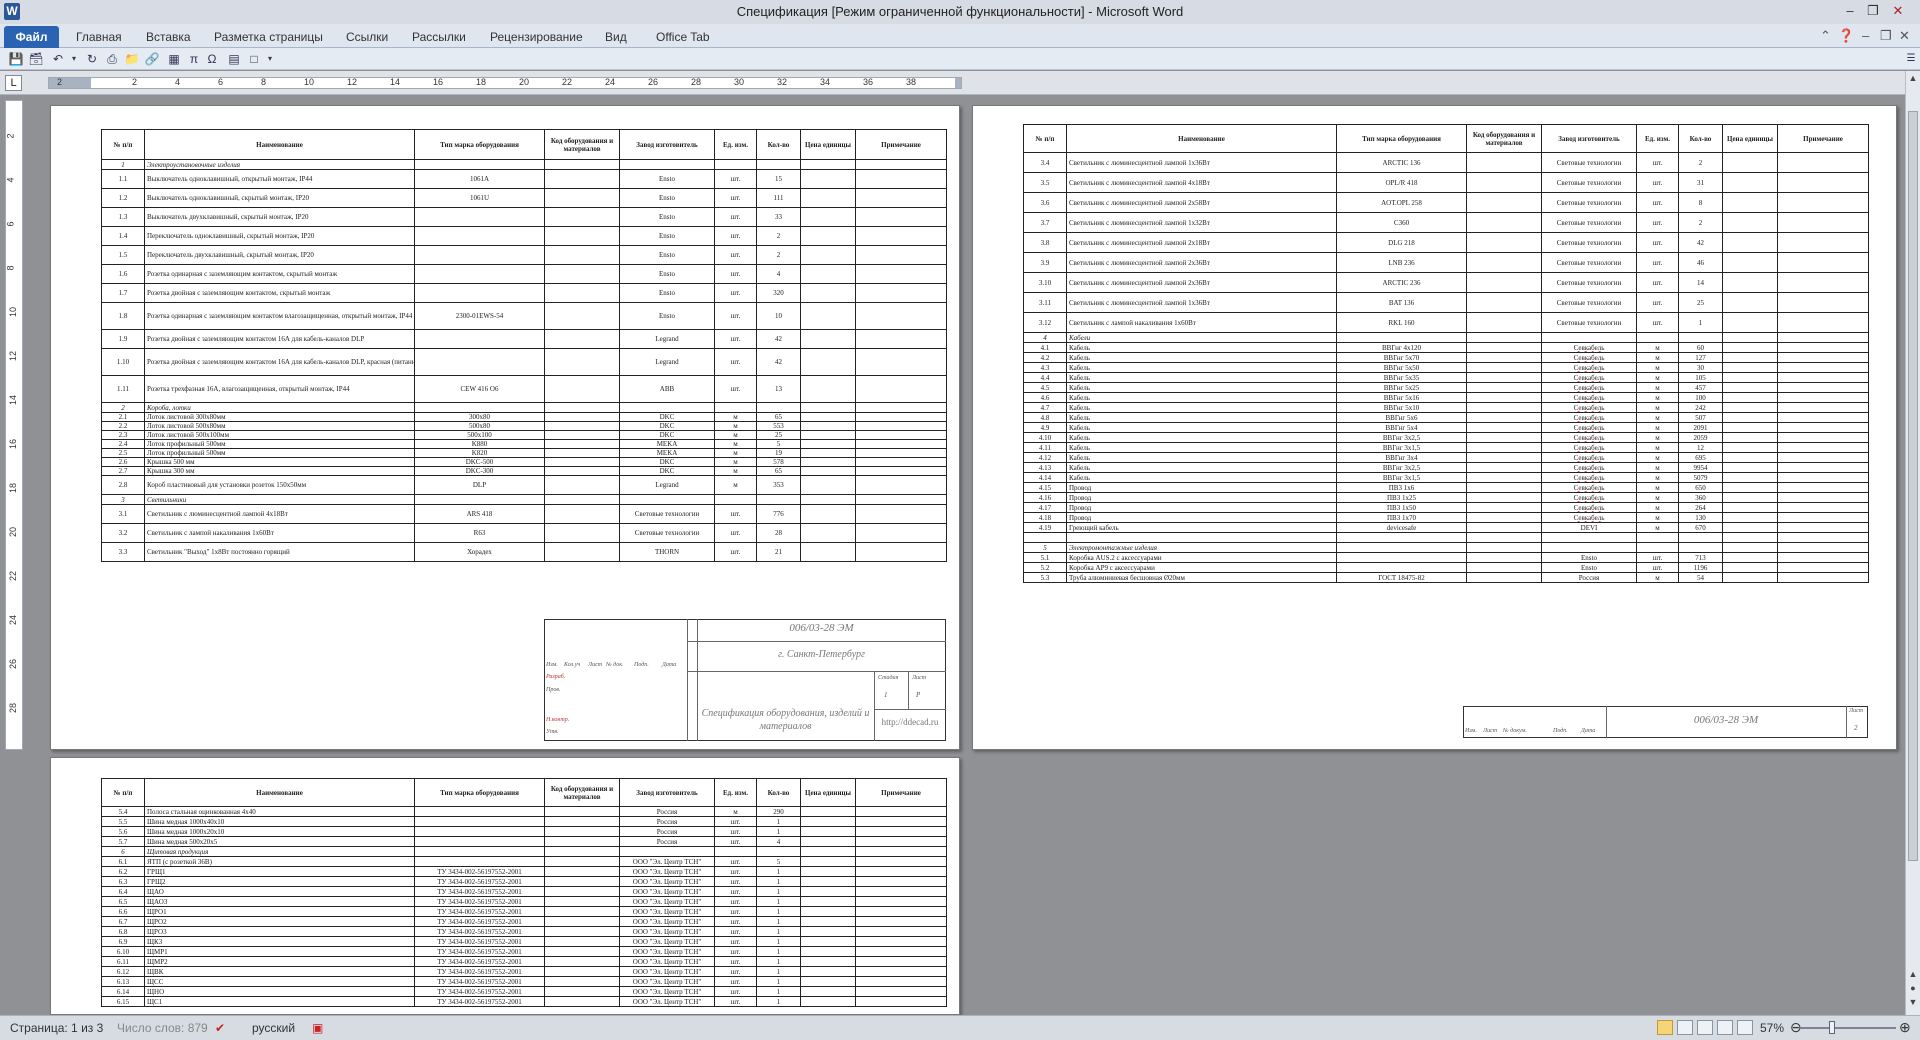 The height and width of the screenshot is (1040, 1920). What do you see at coordinates (1401, 437) in the screenshot?
I see `cell-equipment-type: ВВГнг 3x2,5` at bounding box center [1401, 437].